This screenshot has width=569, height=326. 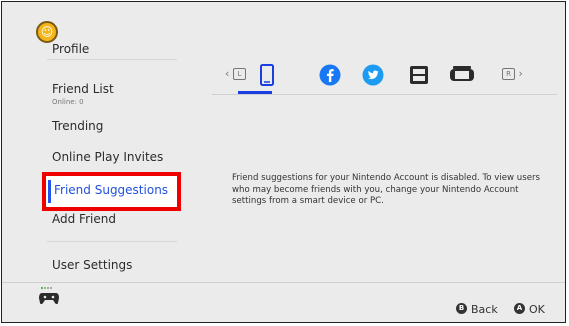 I want to click on sidebar-item-label: Online Play Invites, so click(x=108, y=157).